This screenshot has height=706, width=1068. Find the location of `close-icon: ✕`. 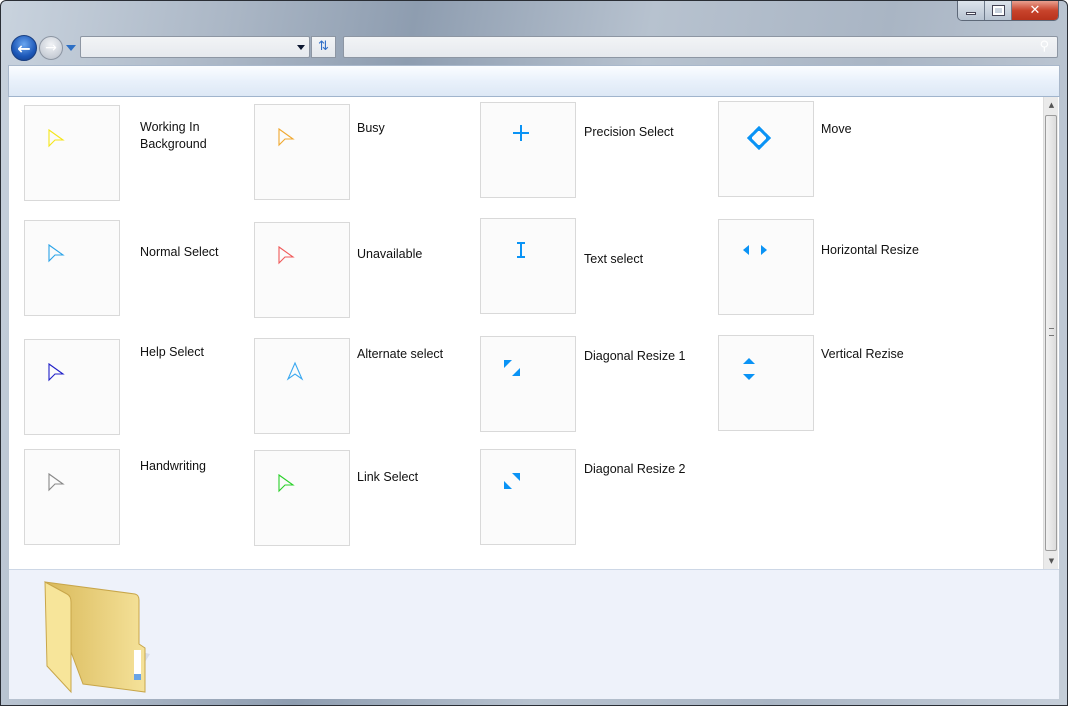

close-icon: ✕ is located at coordinates (1035, 10).